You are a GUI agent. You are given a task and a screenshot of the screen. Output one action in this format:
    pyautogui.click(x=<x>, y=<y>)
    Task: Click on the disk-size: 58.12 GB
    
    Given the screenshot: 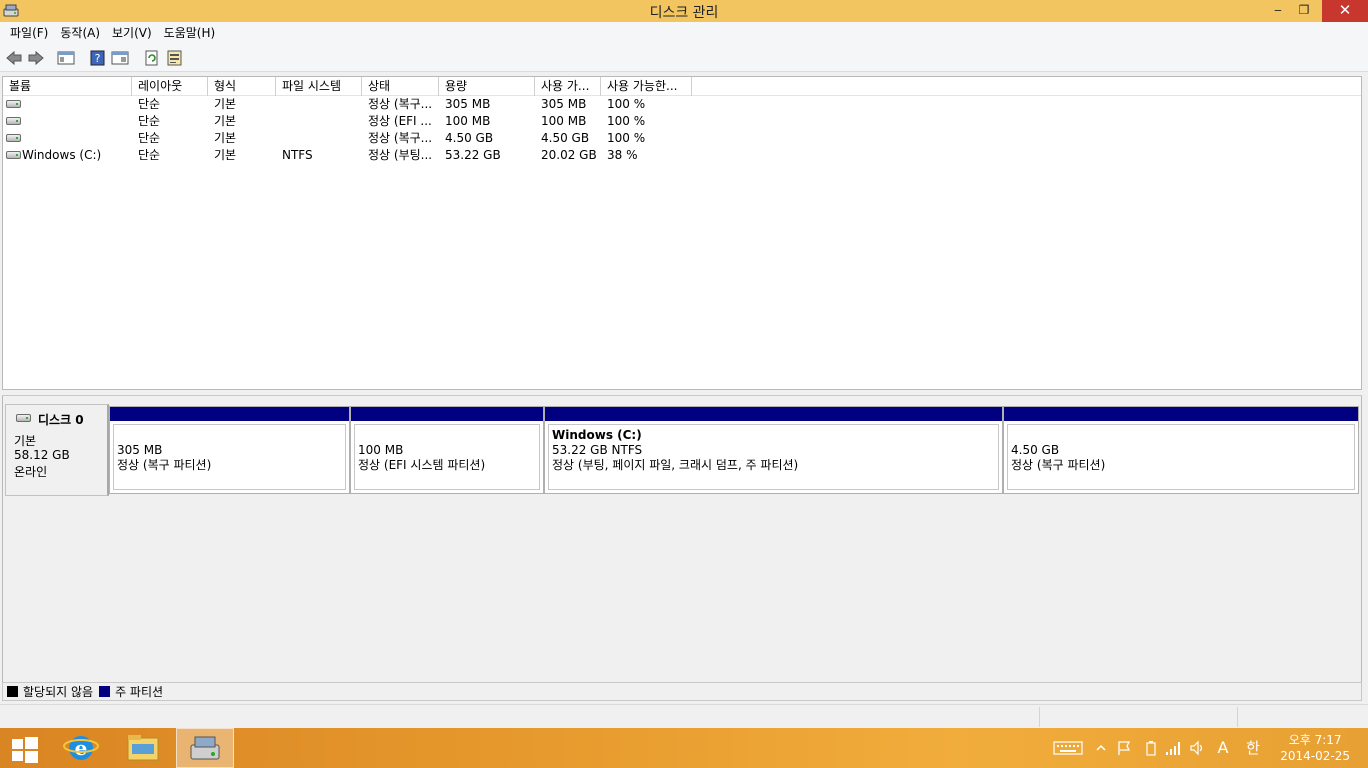 What is the action you would take?
    pyautogui.click(x=42, y=455)
    